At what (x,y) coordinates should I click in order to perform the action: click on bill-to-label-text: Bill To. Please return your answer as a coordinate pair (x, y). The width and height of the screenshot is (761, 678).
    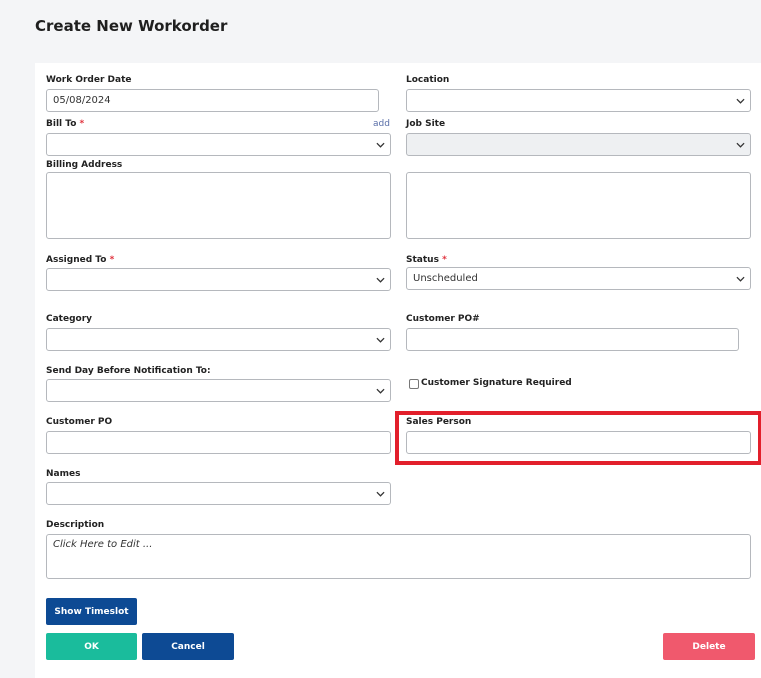
    Looking at the image, I should click on (61, 124).